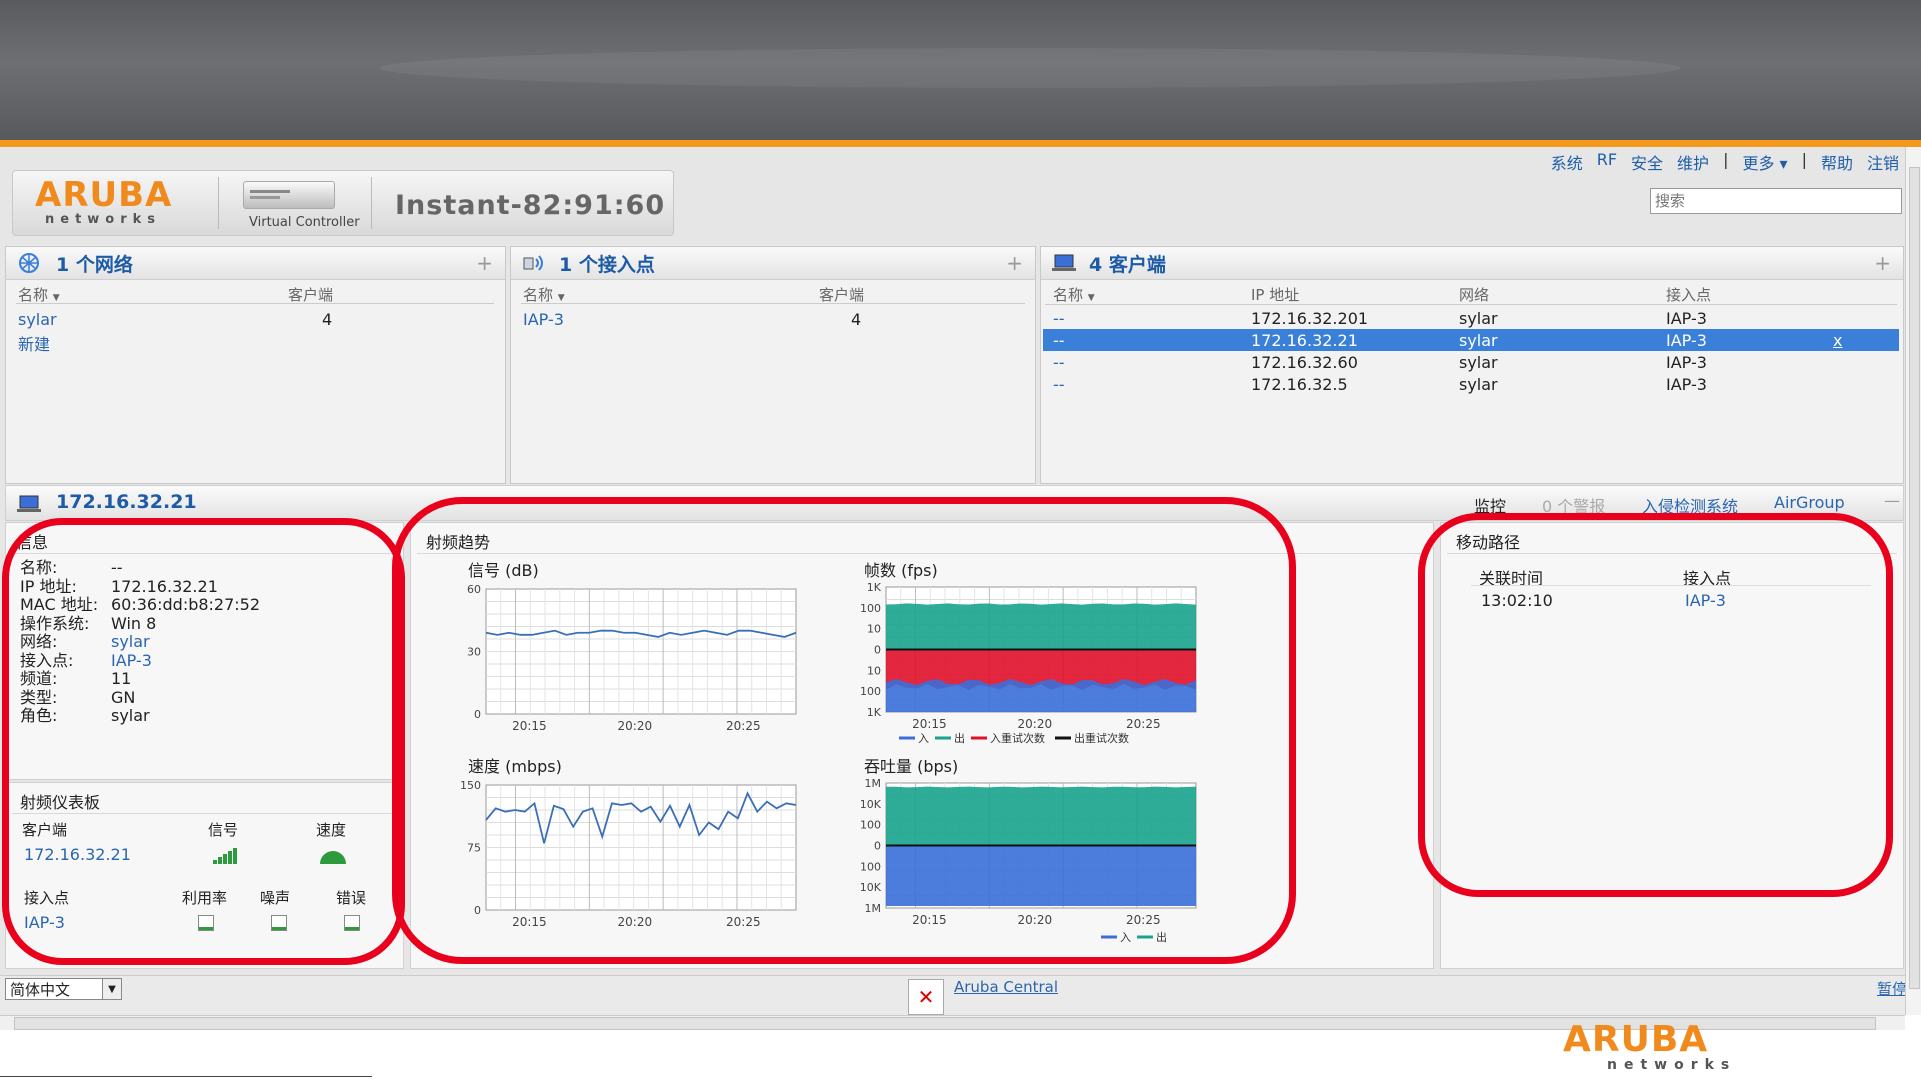  Describe the element at coordinates (1913, 581) in the screenshot. I see `vertical-scrollbar` at that location.